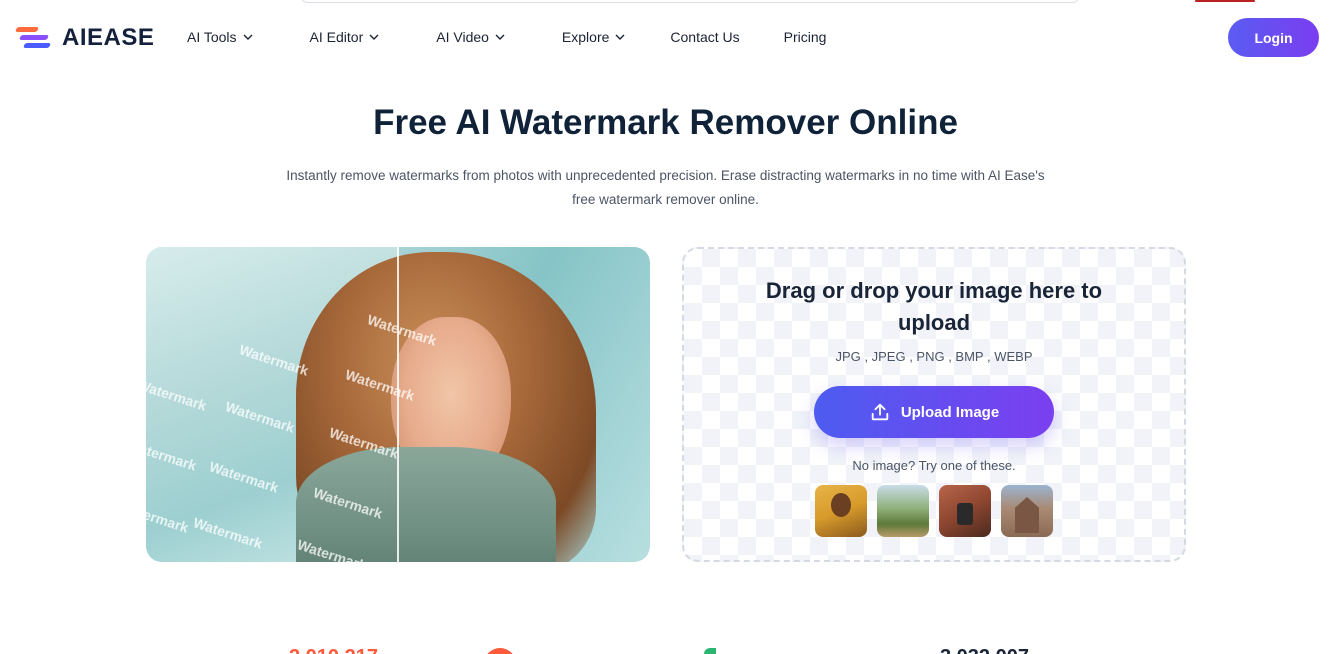 The image size is (1331, 654). I want to click on nav-label: Contact Us, so click(705, 37).